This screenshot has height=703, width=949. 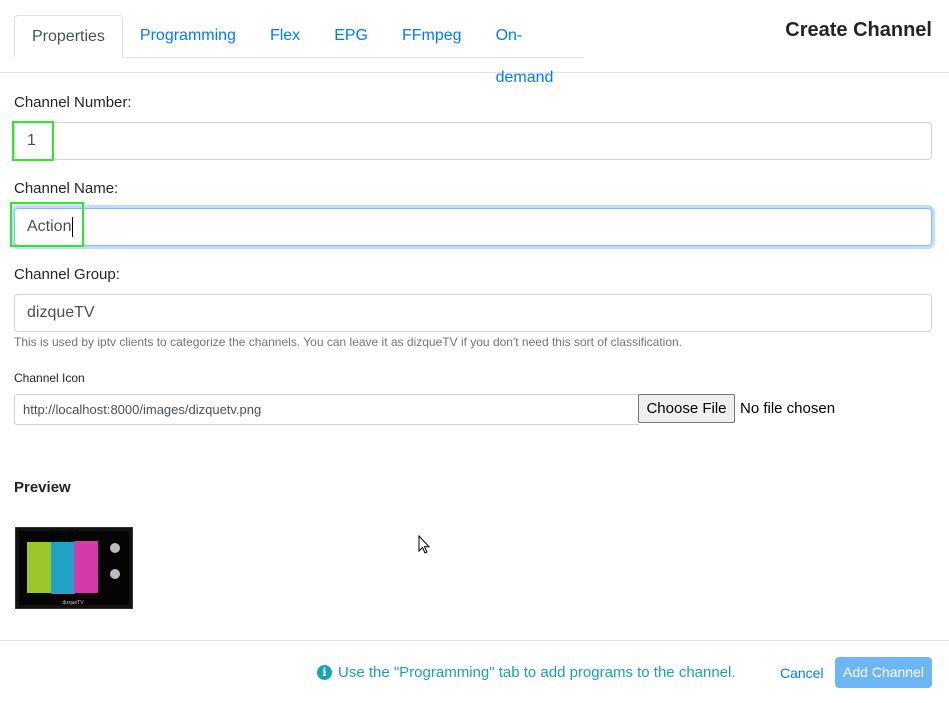 I want to click on file-status-text: No file chosen, so click(x=788, y=408).